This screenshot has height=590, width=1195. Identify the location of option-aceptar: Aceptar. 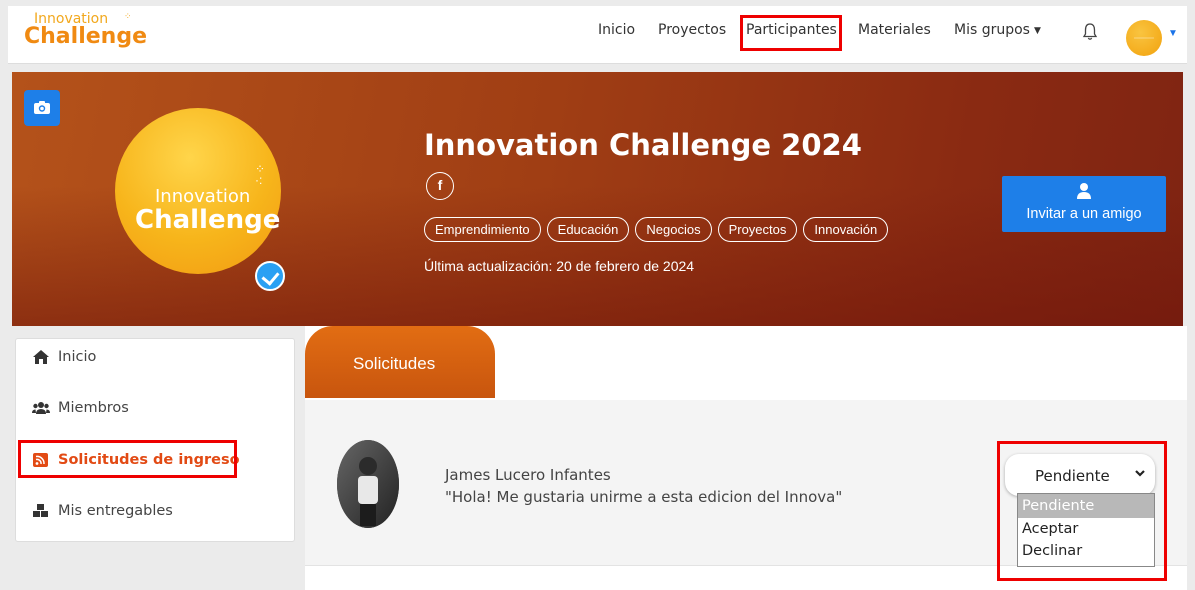
(1086, 529).